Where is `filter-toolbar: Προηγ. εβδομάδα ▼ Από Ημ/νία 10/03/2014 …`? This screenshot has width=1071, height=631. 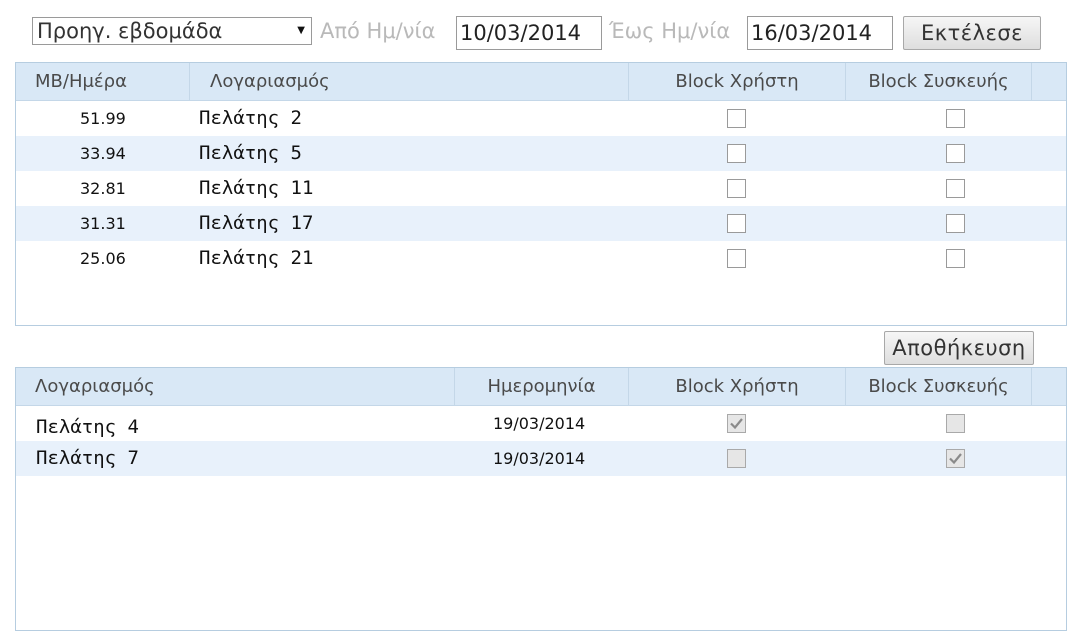
filter-toolbar: Προηγ. εβδομάδα ▼ Από Ημ/νία 10/03/2014 … is located at coordinates (535, 28).